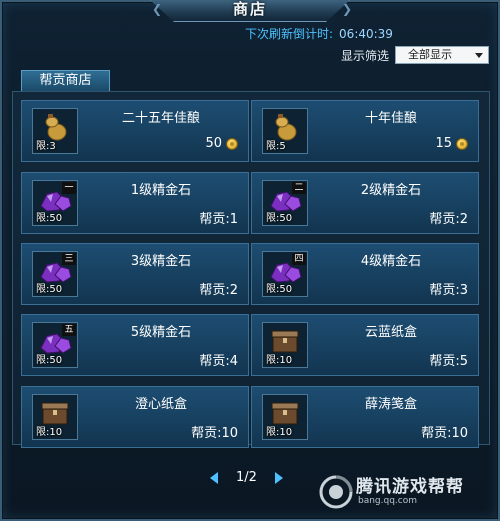  Describe the element at coordinates (391, 190) in the screenshot. I see `item-name: 2级精金石` at that location.